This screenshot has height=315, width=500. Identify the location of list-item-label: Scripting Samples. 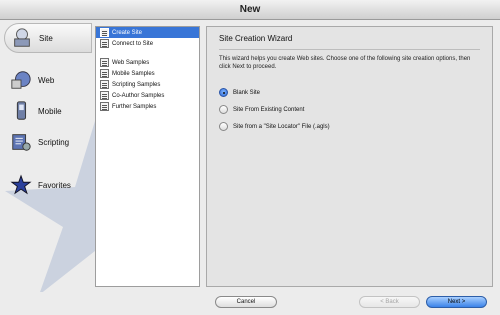
(136, 84).